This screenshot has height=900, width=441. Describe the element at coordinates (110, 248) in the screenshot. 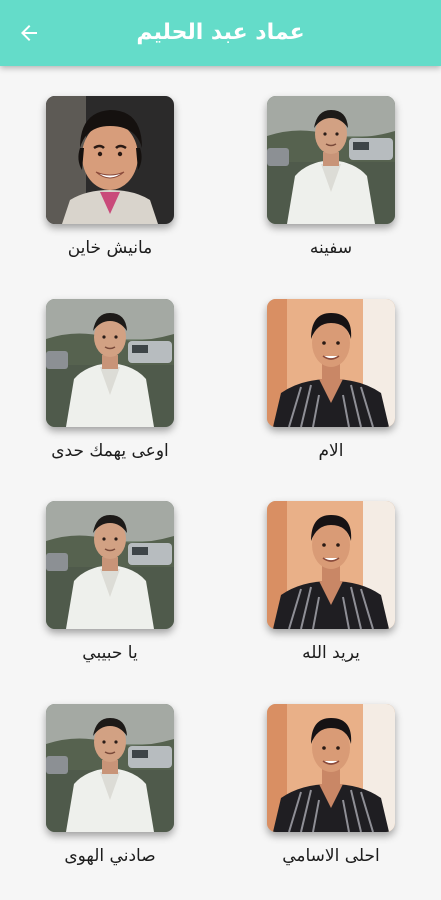

I see `song-title: مانيش خاين` at that location.